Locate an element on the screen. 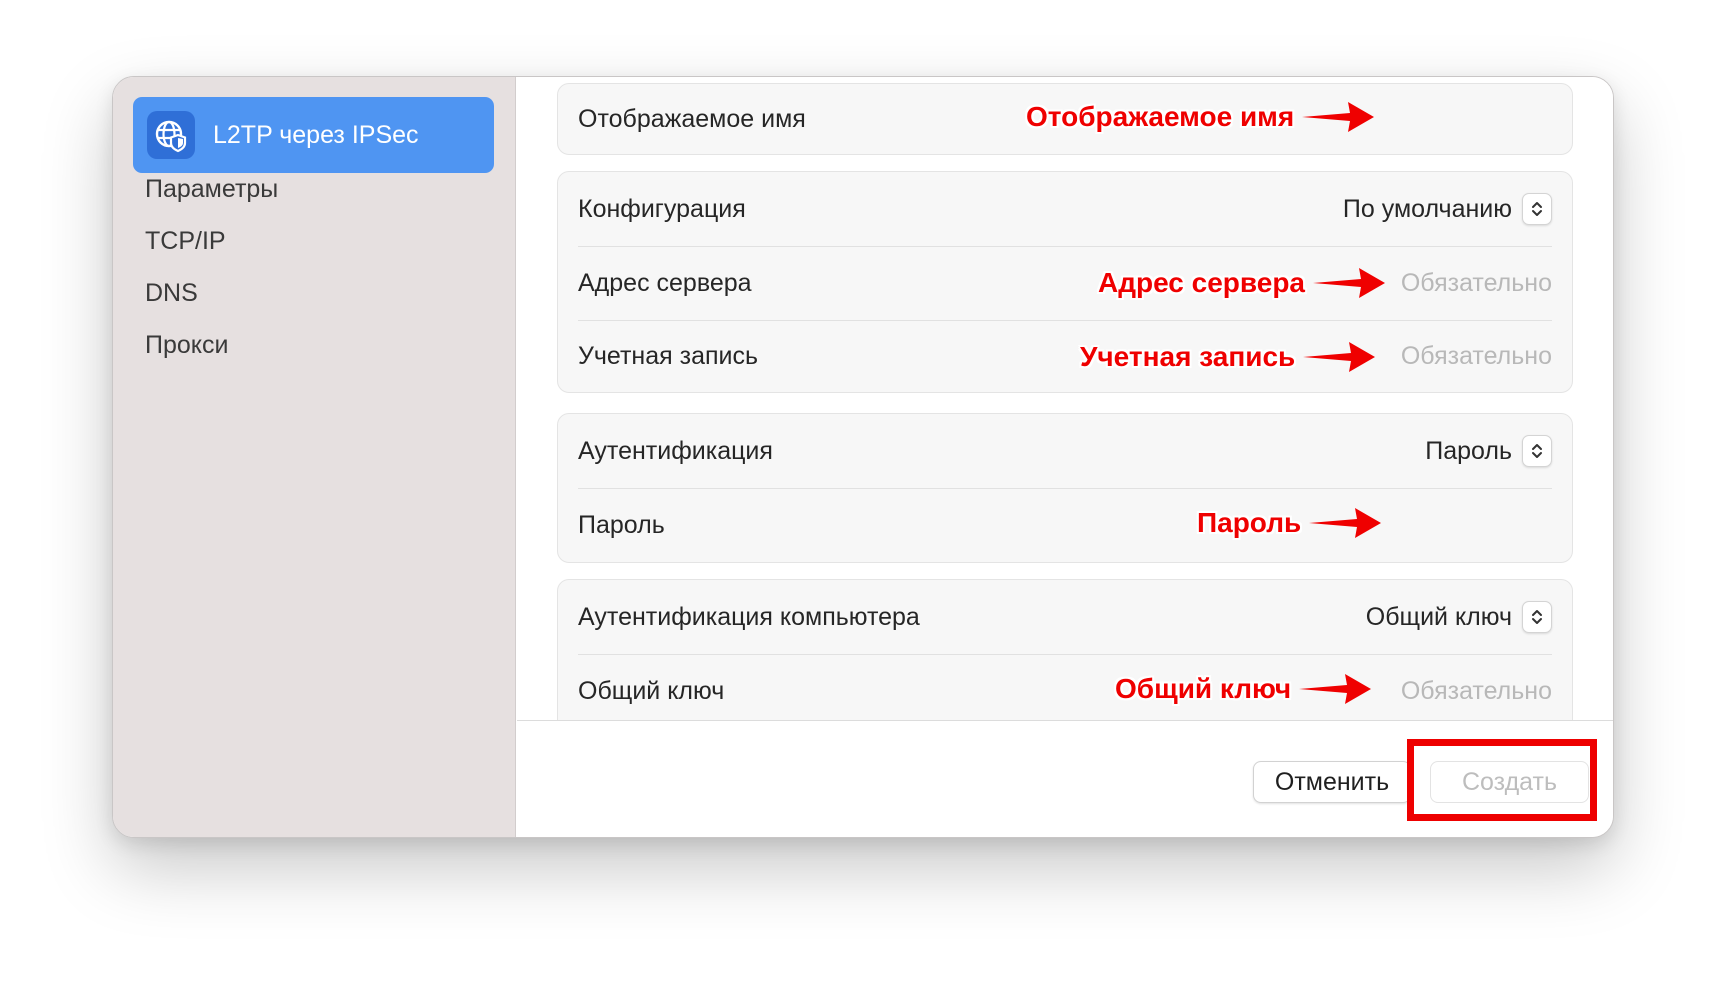  shared-secret-input: Обязательно is located at coordinates (1476, 691).